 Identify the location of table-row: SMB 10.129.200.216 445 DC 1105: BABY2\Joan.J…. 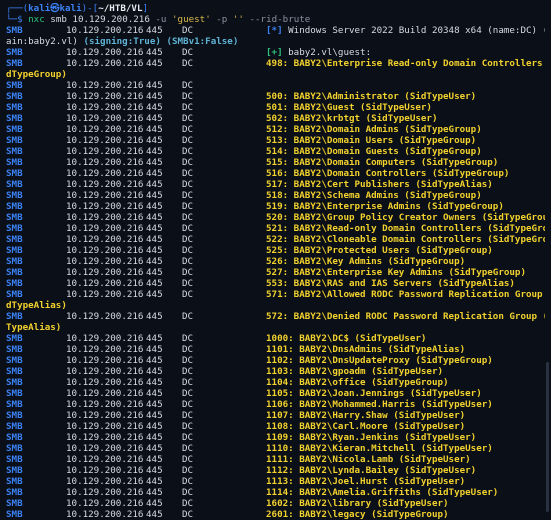
(244, 393).